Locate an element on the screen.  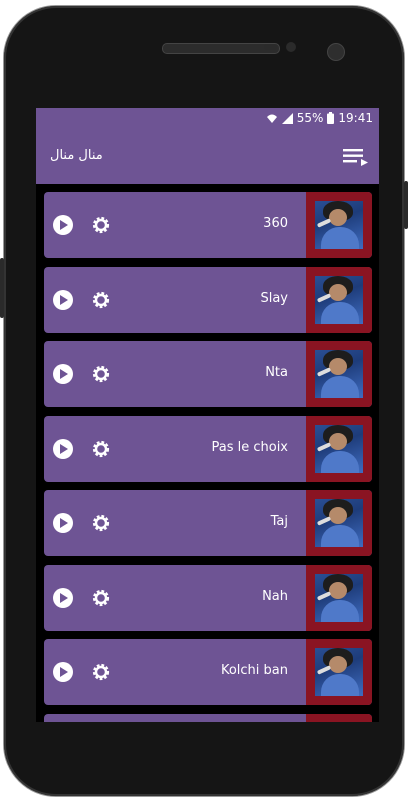
list-item: Slay is located at coordinates (208, 300).